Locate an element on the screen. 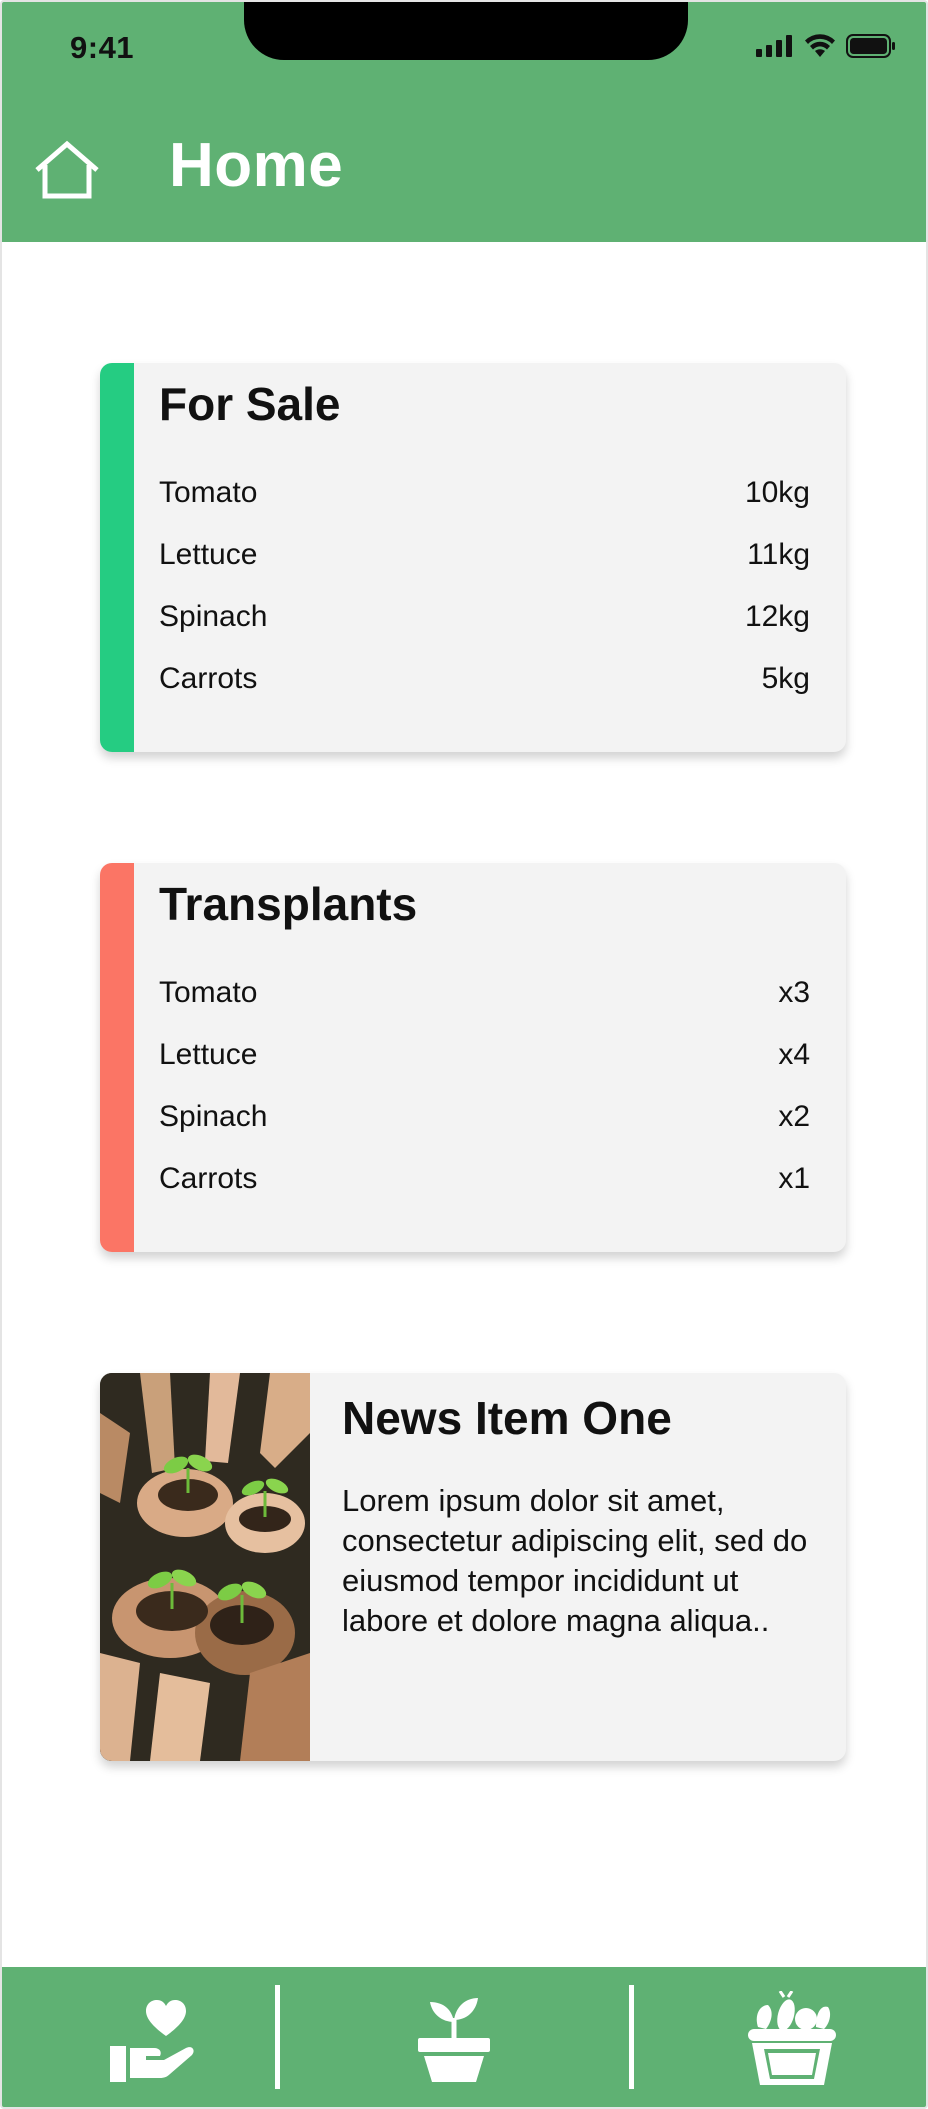  news-image is located at coordinates (205, 1567).